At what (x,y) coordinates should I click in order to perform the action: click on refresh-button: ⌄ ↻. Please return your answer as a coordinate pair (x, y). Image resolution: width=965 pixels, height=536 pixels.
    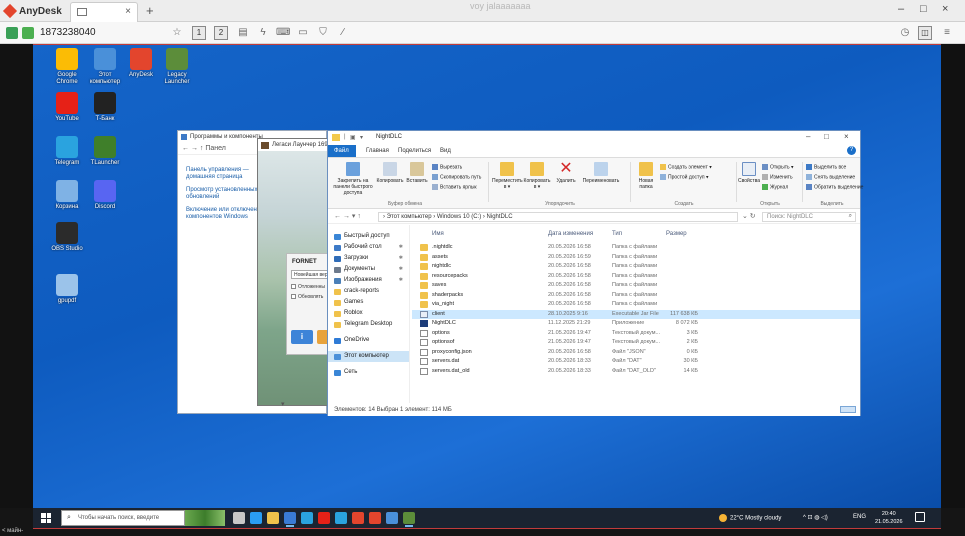
    Looking at the image, I should click on (749, 216).